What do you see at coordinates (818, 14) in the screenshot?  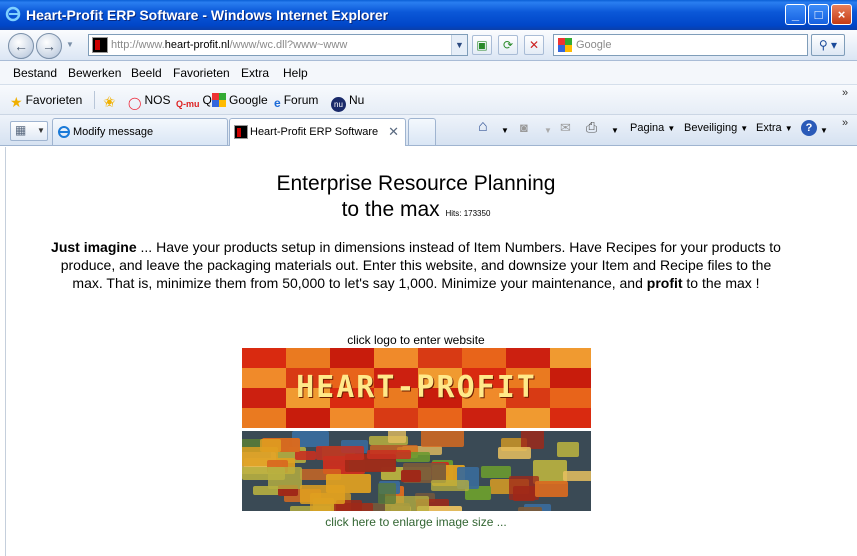 I see `maximize-button: □` at bounding box center [818, 14].